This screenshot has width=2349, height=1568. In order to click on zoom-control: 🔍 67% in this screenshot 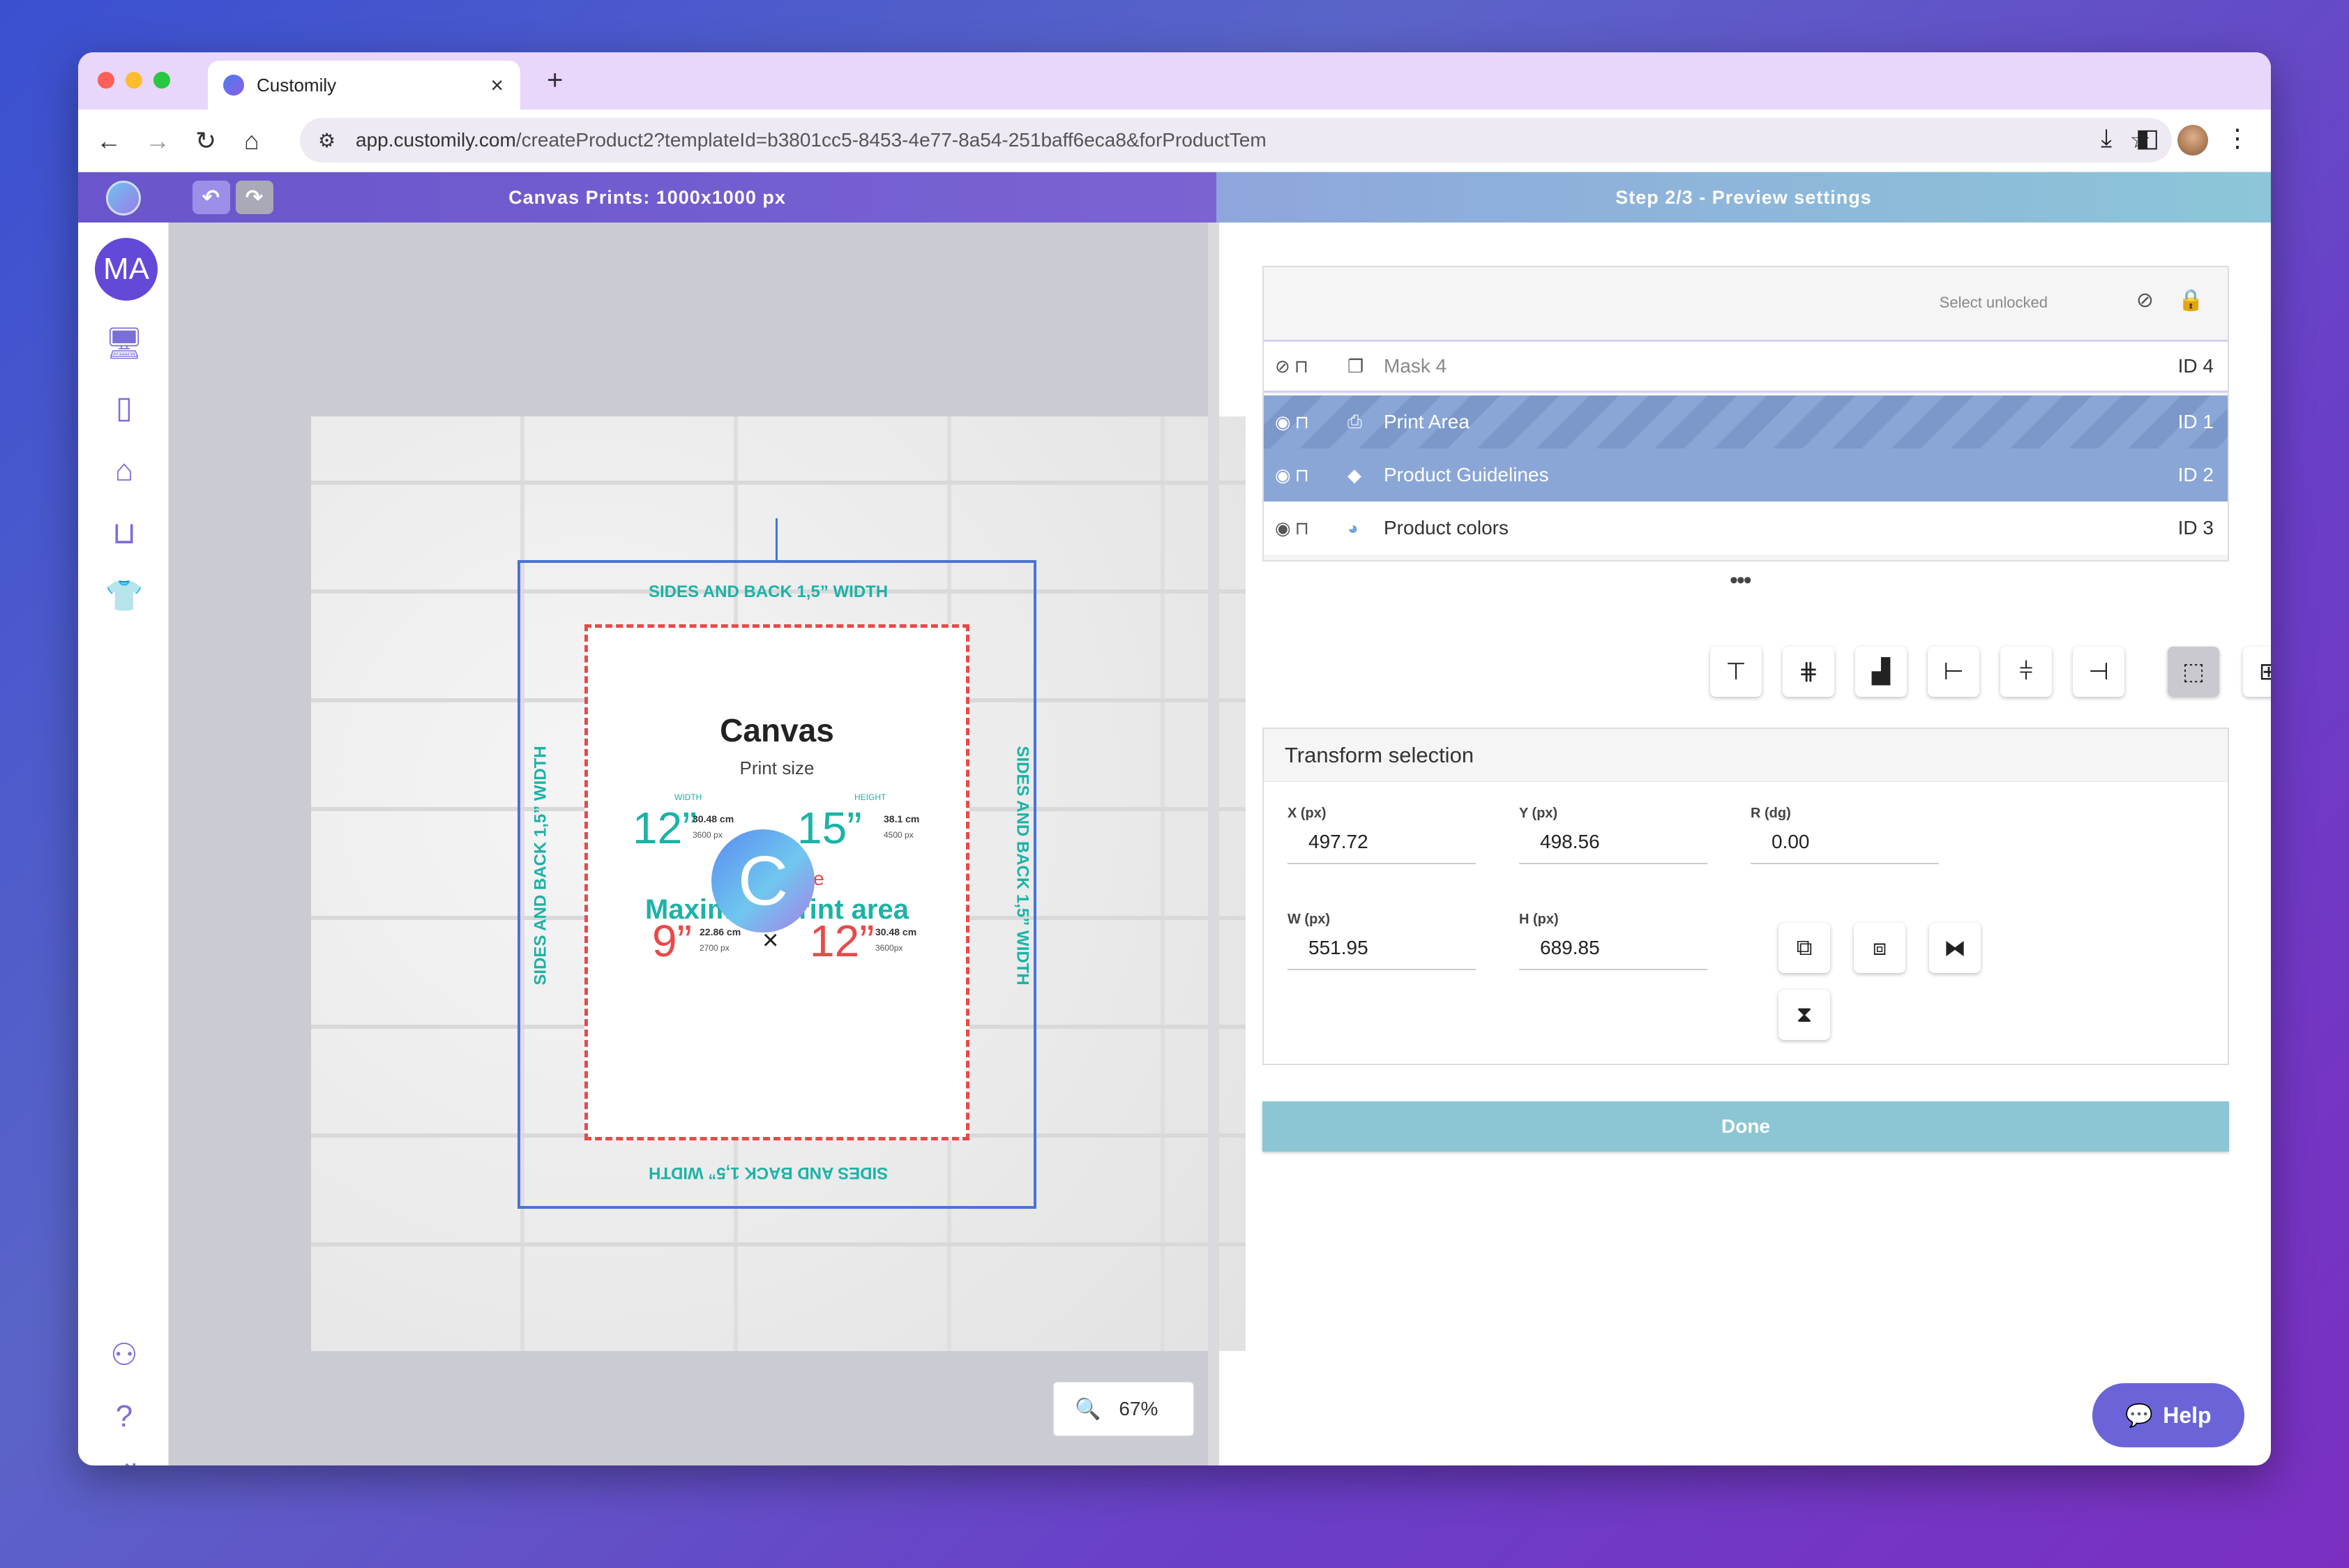, I will do `click(1123, 1409)`.